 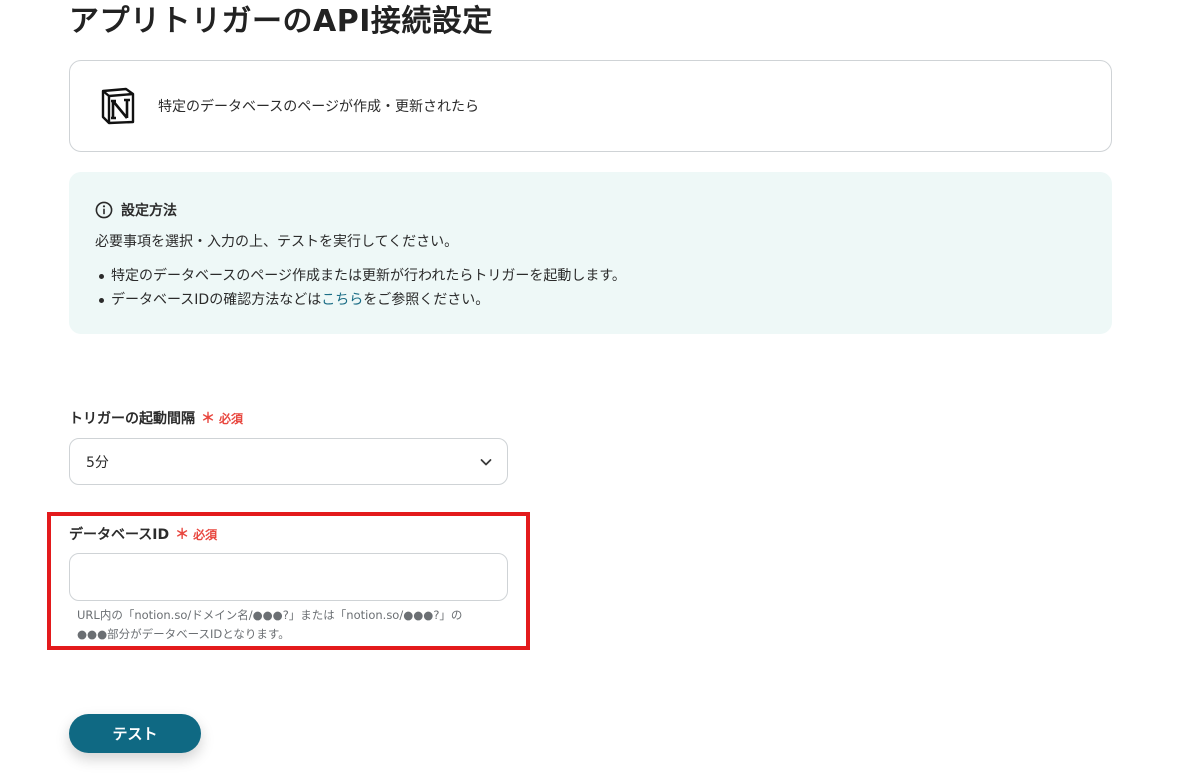 What do you see at coordinates (319, 107) in the screenshot?
I see `trigger-description: 特定のデータベースのページが作成・更新されたら` at bounding box center [319, 107].